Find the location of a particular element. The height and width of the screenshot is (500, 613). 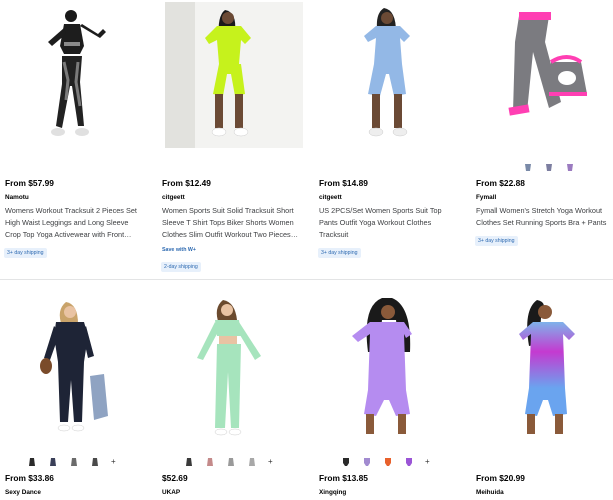

seller-name: UKAP is located at coordinates (171, 492).